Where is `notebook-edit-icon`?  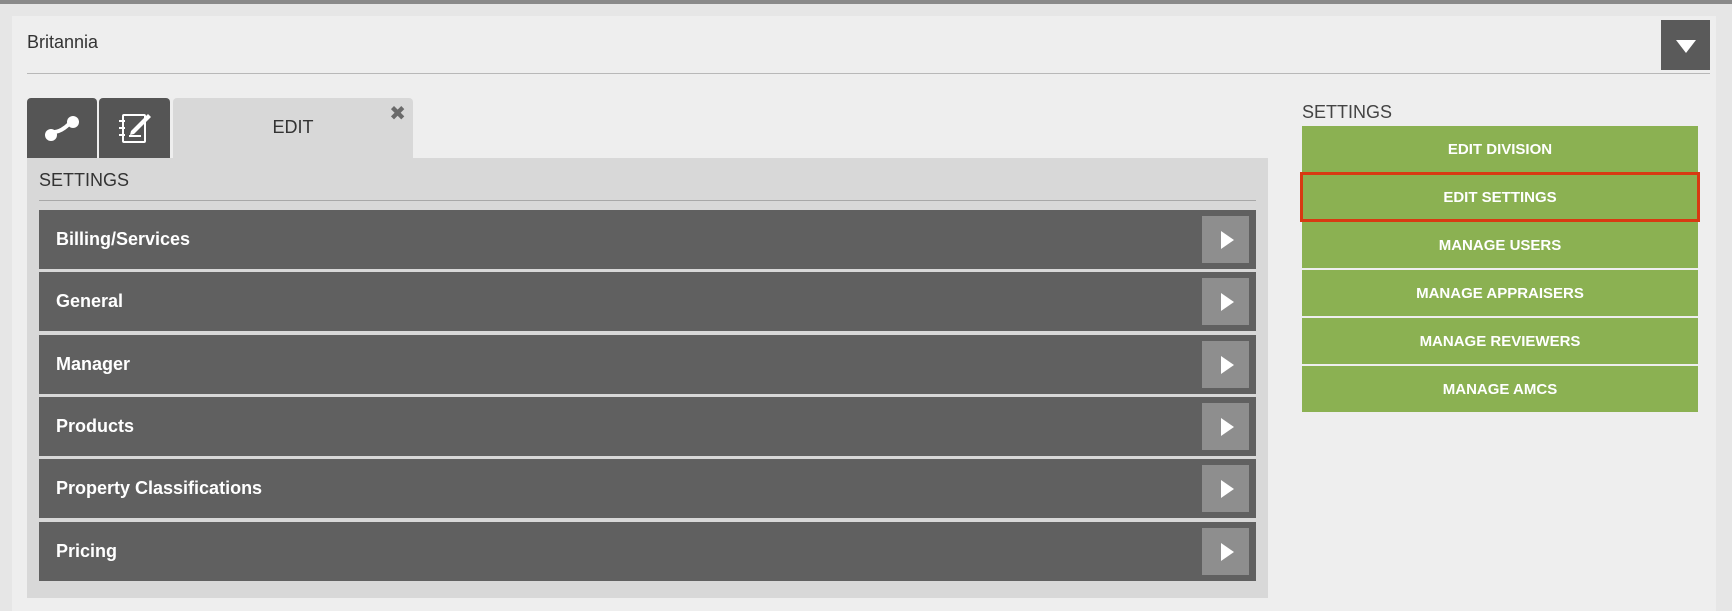
notebook-edit-icon is located at coordinates (134, 128).